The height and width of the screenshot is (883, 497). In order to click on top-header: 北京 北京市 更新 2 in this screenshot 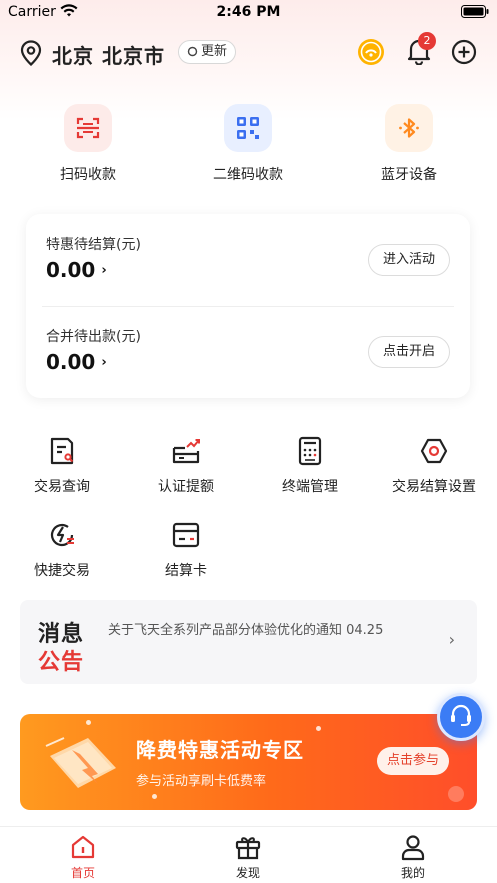, I will do `click(248, 53)`.